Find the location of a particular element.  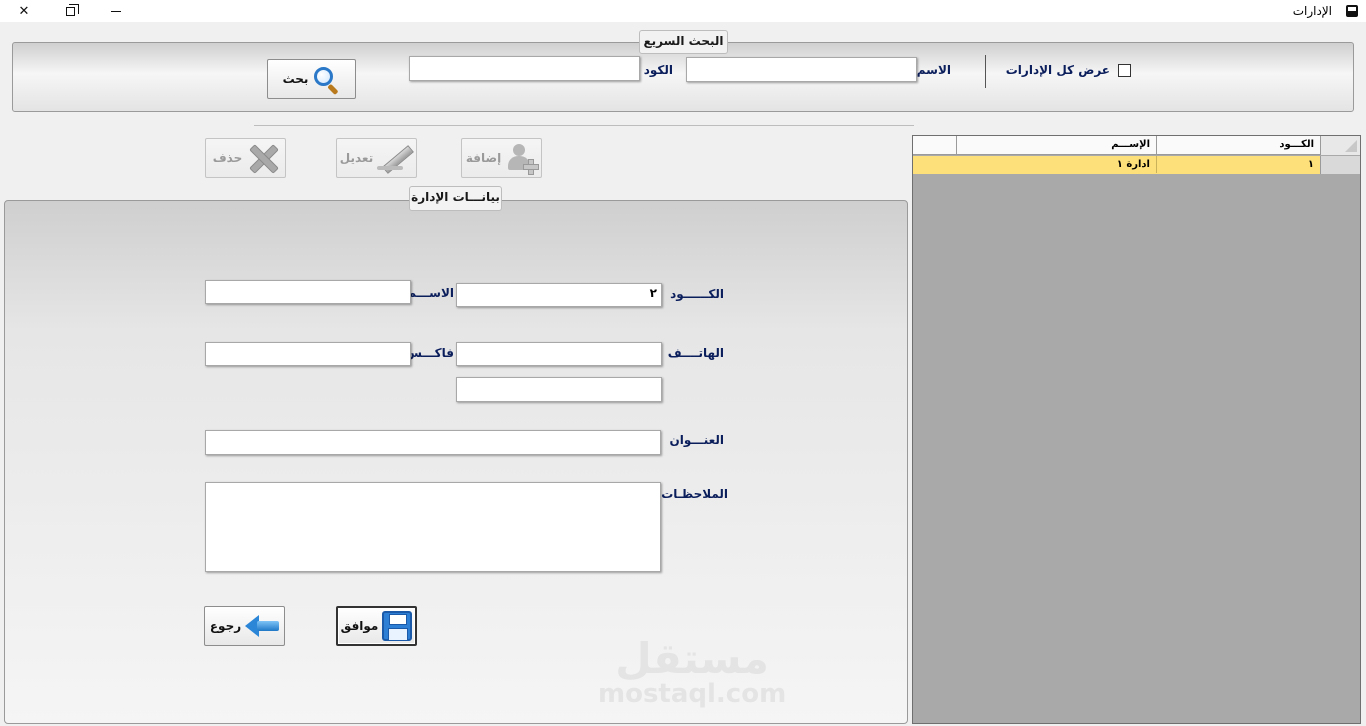

grid-header-name: الإســـم is located at coordinates (1056, 145).